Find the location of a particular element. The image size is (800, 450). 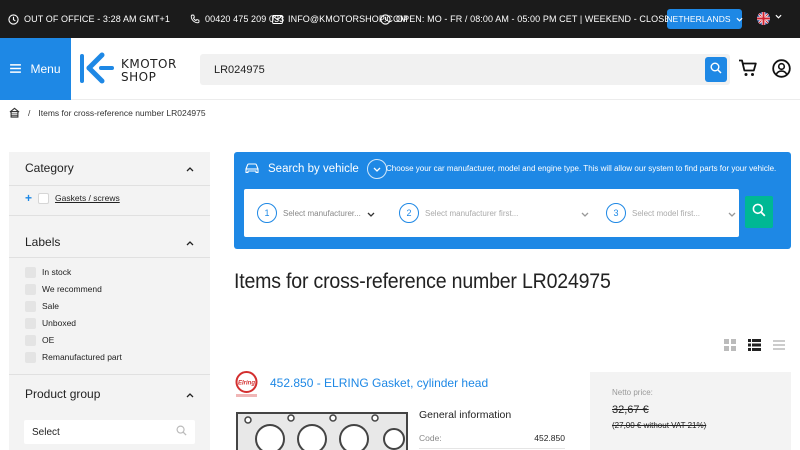

office-status: OUT OF OFFICE - 3:28 AM GMT+1 is located at coordinates (89, 19).